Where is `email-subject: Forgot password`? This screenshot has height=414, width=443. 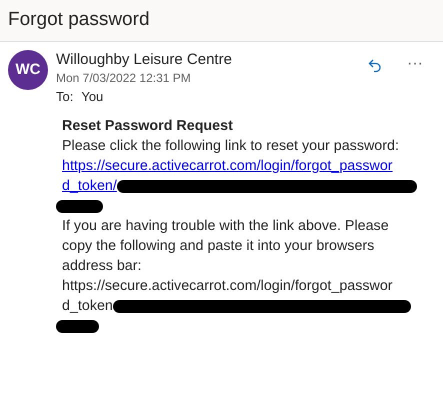
email-subject: Forgot password is located at coordinates (79, 20).